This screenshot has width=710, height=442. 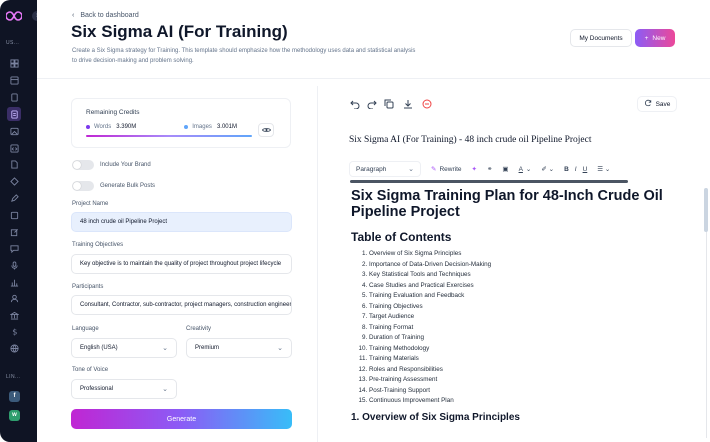 I want to click on bulk-posts-row: Generate Bulk Posts, so click(x=113, y=186).